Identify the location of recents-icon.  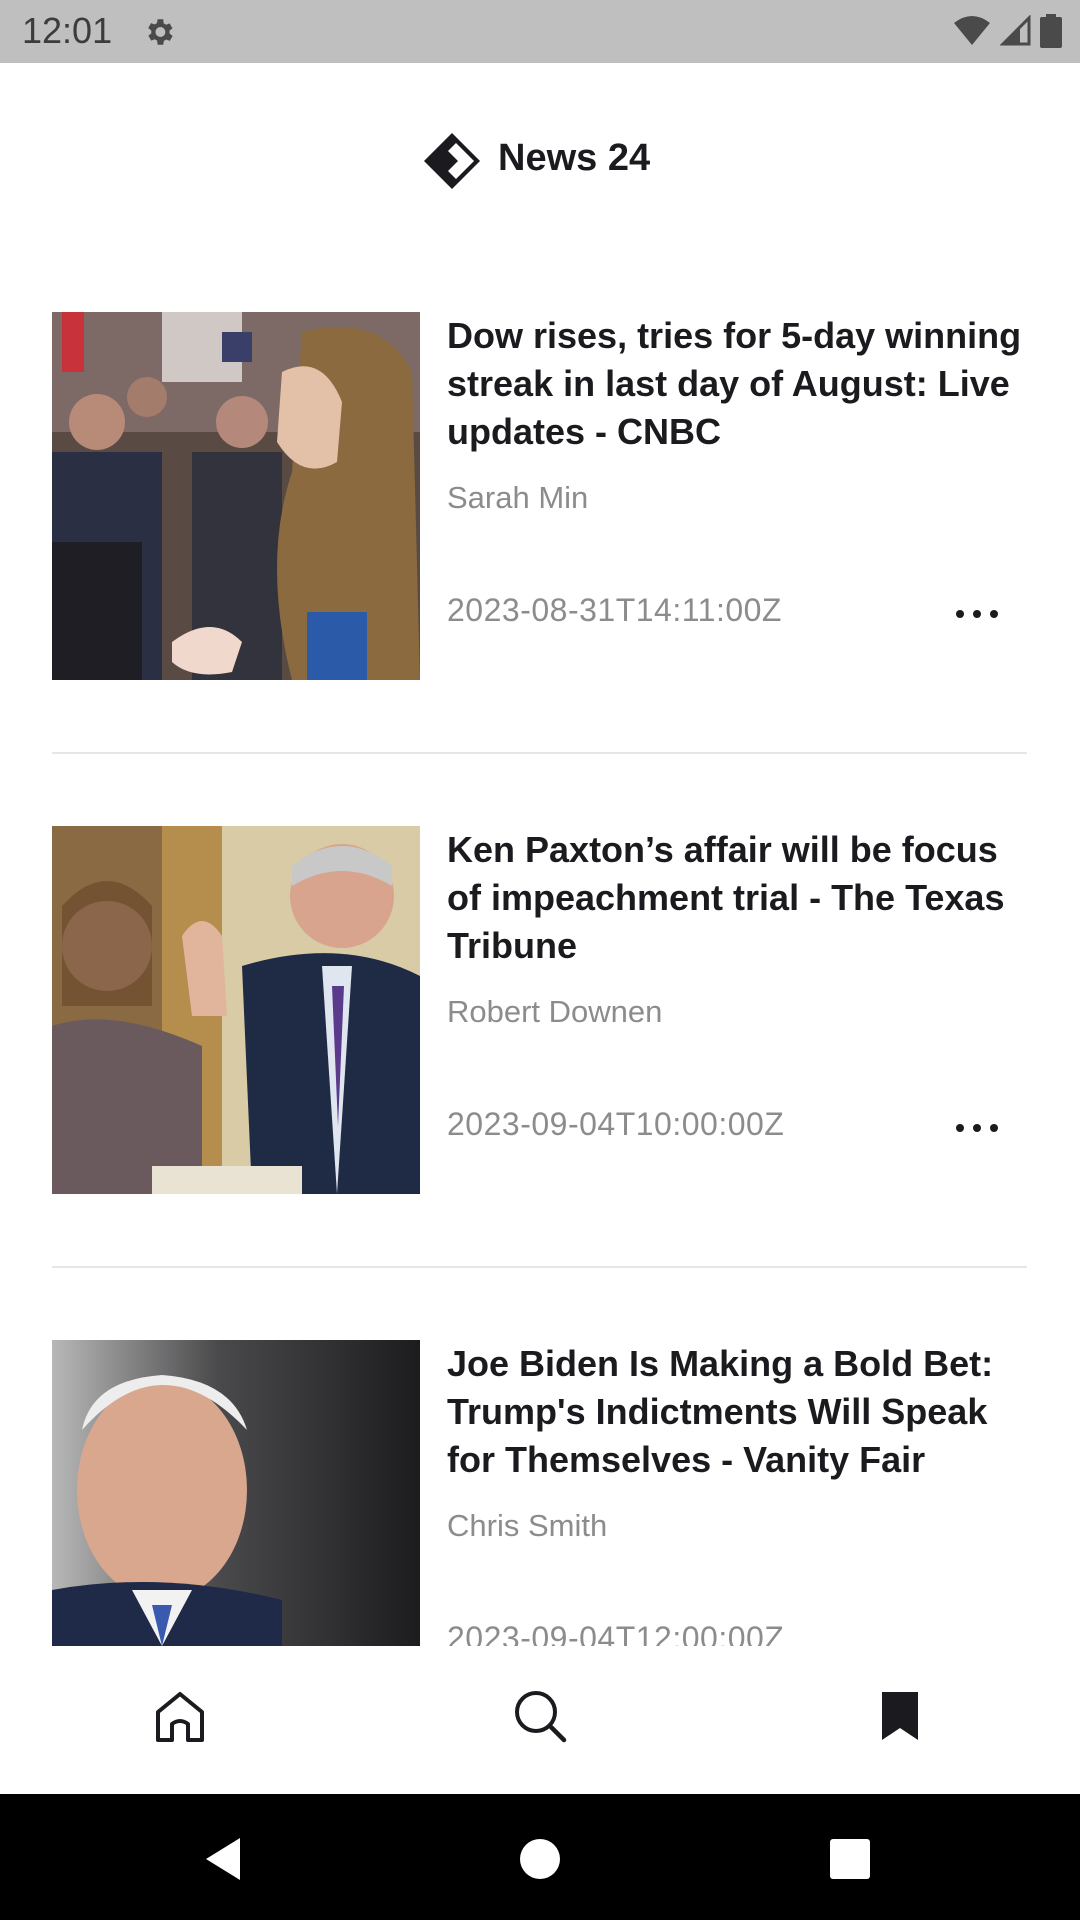
(850, 1859).